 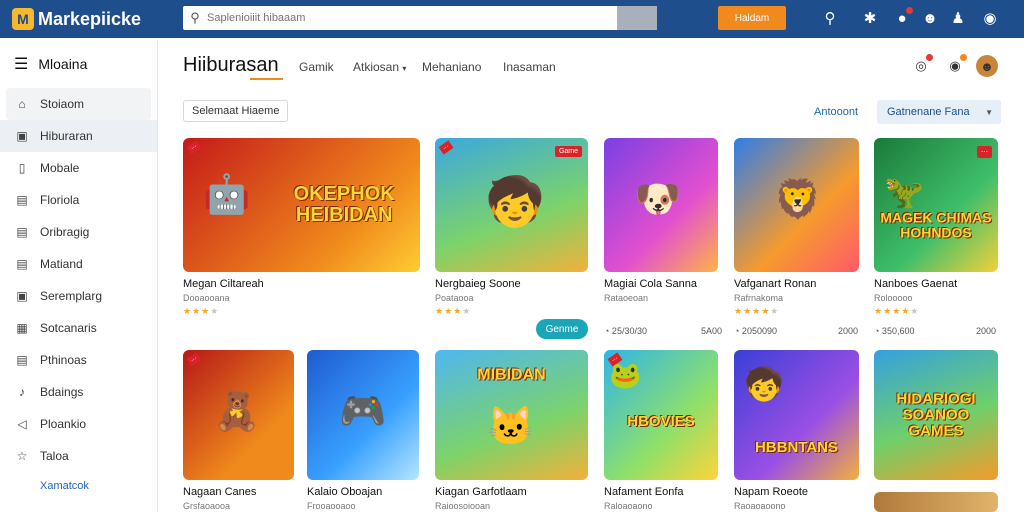 What do you see at coordinates (21, 64) in the screenshot?
I see `menu-icon: ☰` at bounding box center [21, 64].